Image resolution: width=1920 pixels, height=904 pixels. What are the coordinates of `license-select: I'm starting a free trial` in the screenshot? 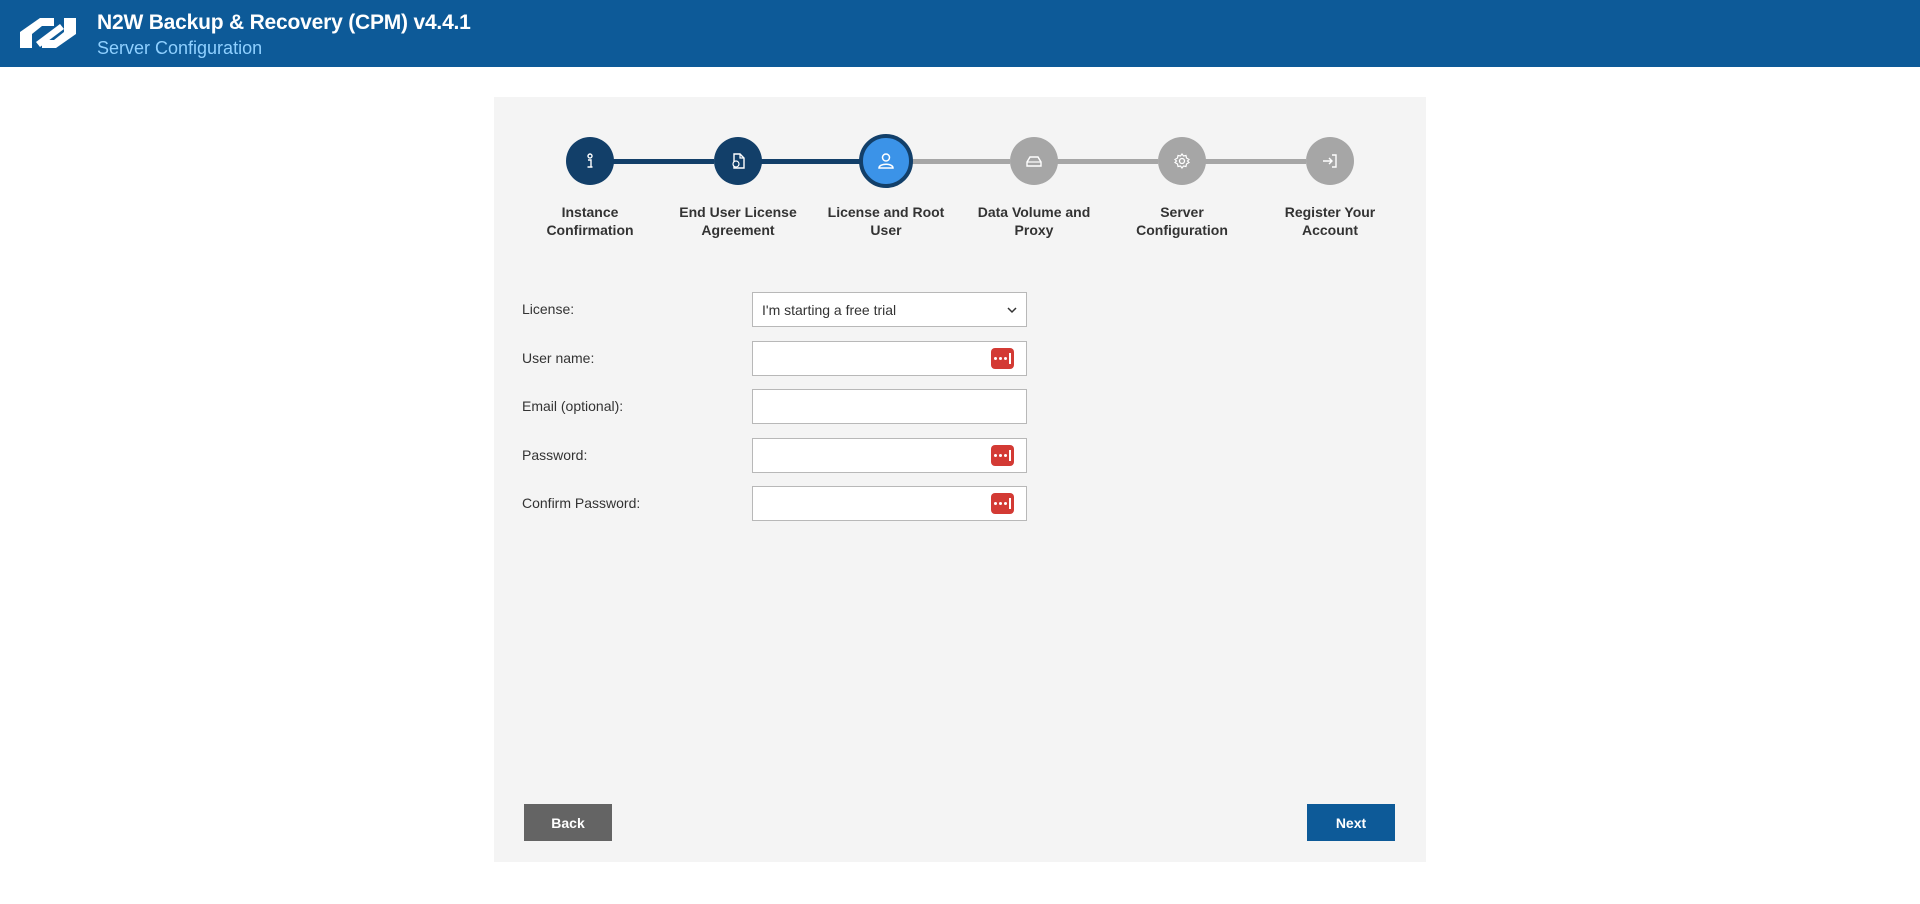 It's located at (889, 309).